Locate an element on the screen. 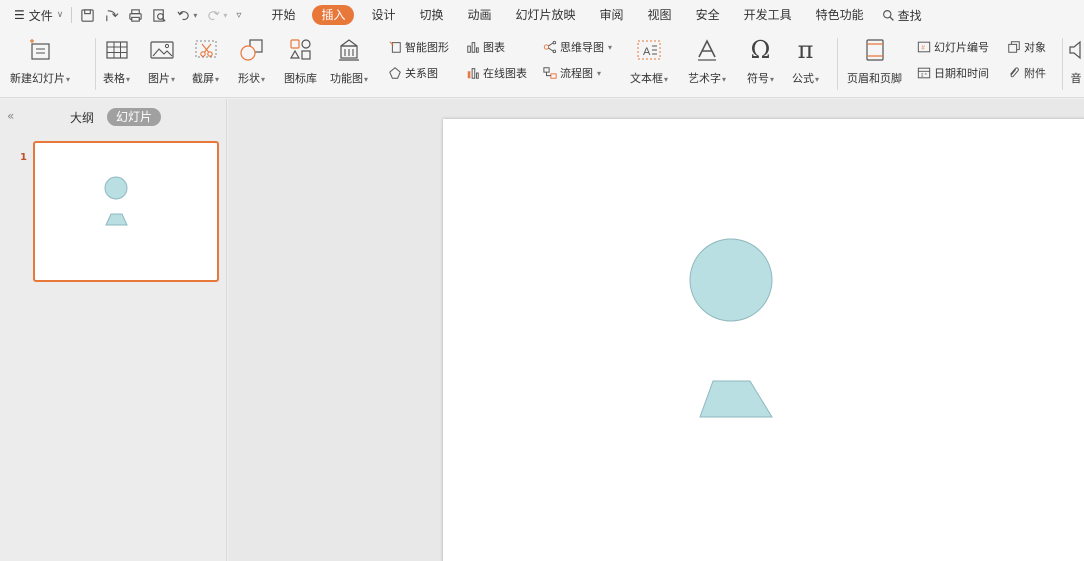 The width and height of the screenshot is (1084, 561). chart-label: 图表 is located at coordinates (494, 47).